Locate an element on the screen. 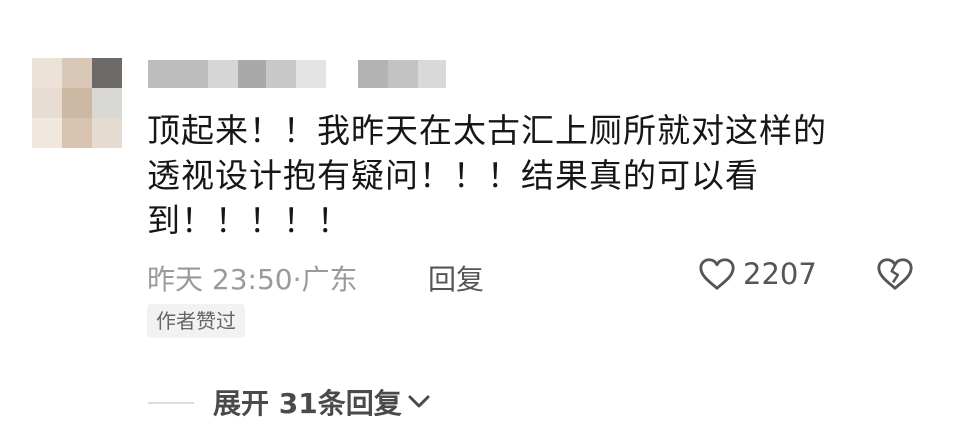 Image resolution: width=955 pixels, height=425 pixels. comment-timestamp: 昨天 23:50·广东 is located at coordinates (252, 278).